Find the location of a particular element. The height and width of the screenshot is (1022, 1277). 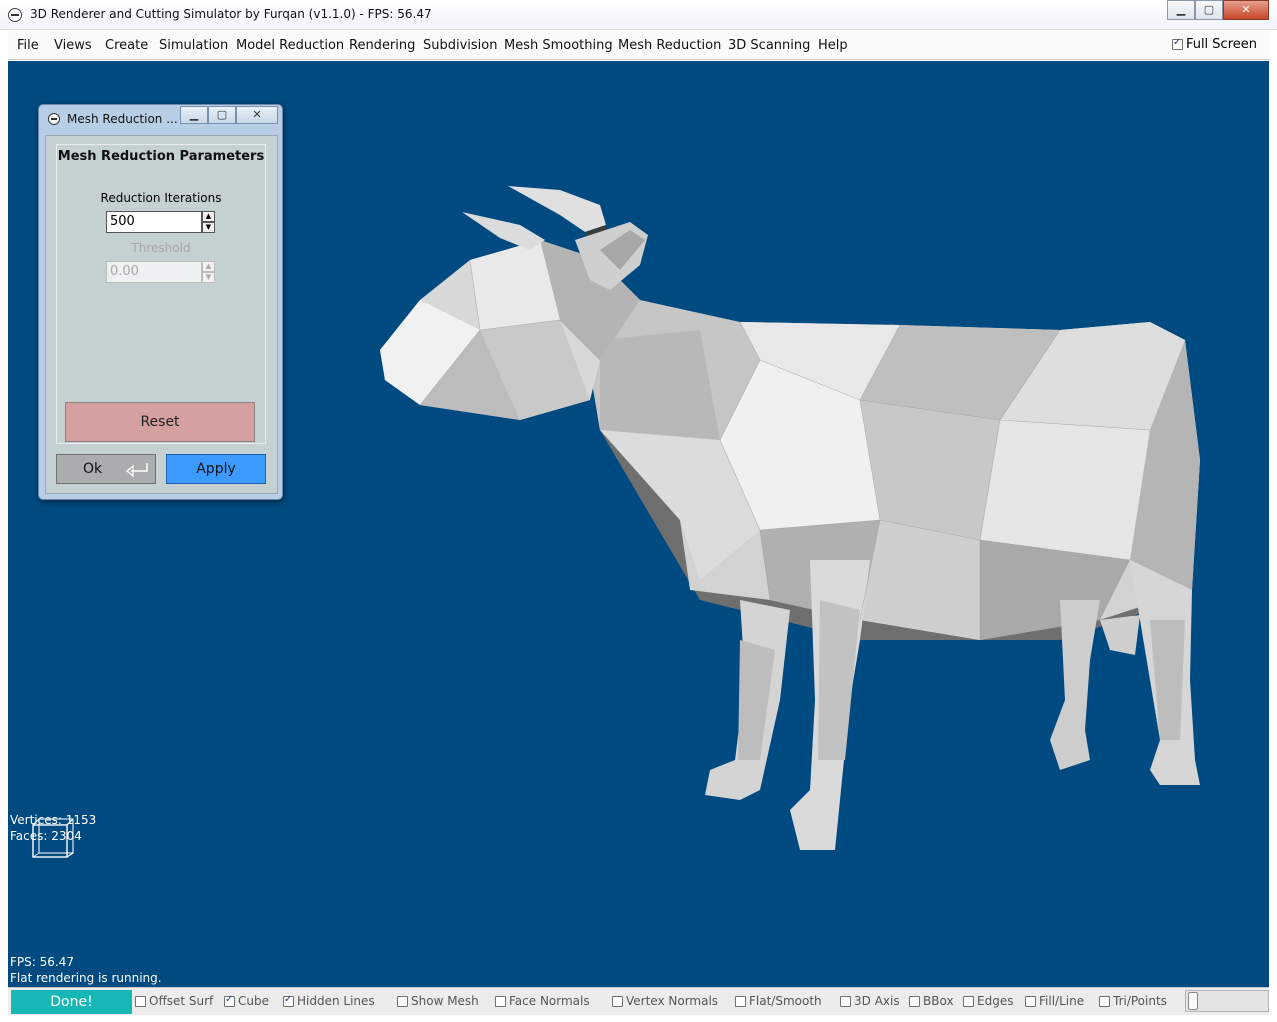

threshold-spinbox: 0.00 ▲ ▼ is located at coordinates (161, 272).